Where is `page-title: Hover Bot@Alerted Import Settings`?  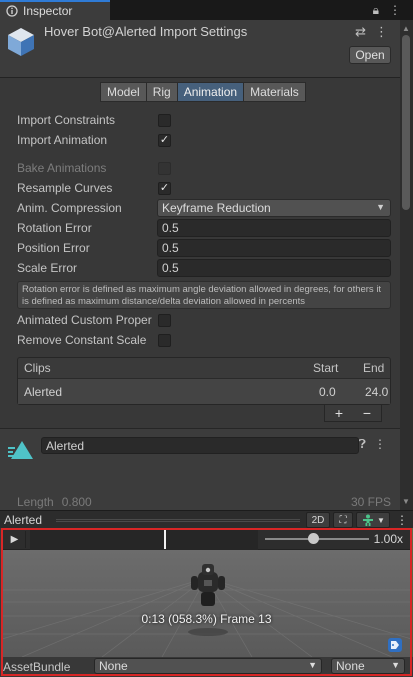
page-title: Hover Bot@Alerted Import Settings is located at coordinates (146, 31).